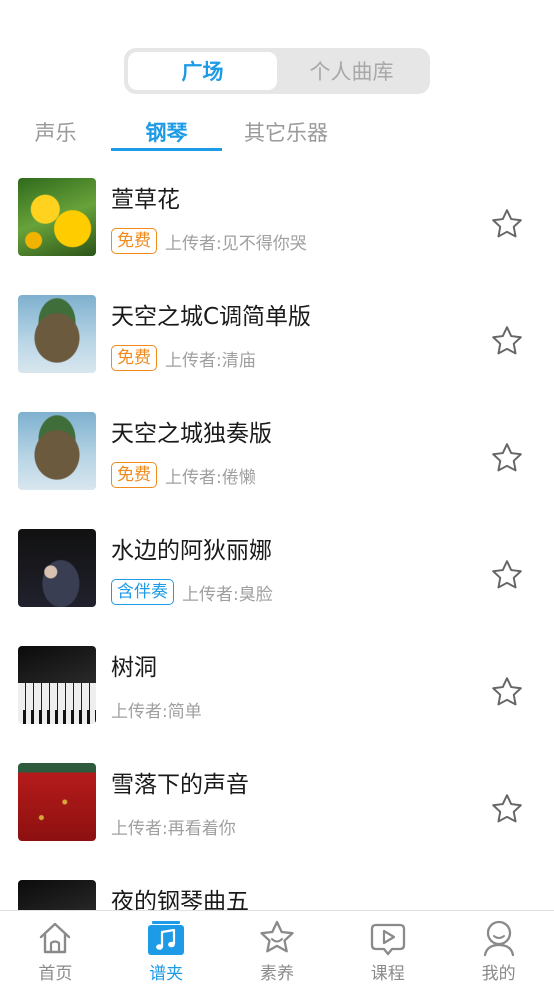 This screenshot has height=984, width=554. I want to click on song-meta: 含伴奏 上传者:臭脸, so click(192, 592).